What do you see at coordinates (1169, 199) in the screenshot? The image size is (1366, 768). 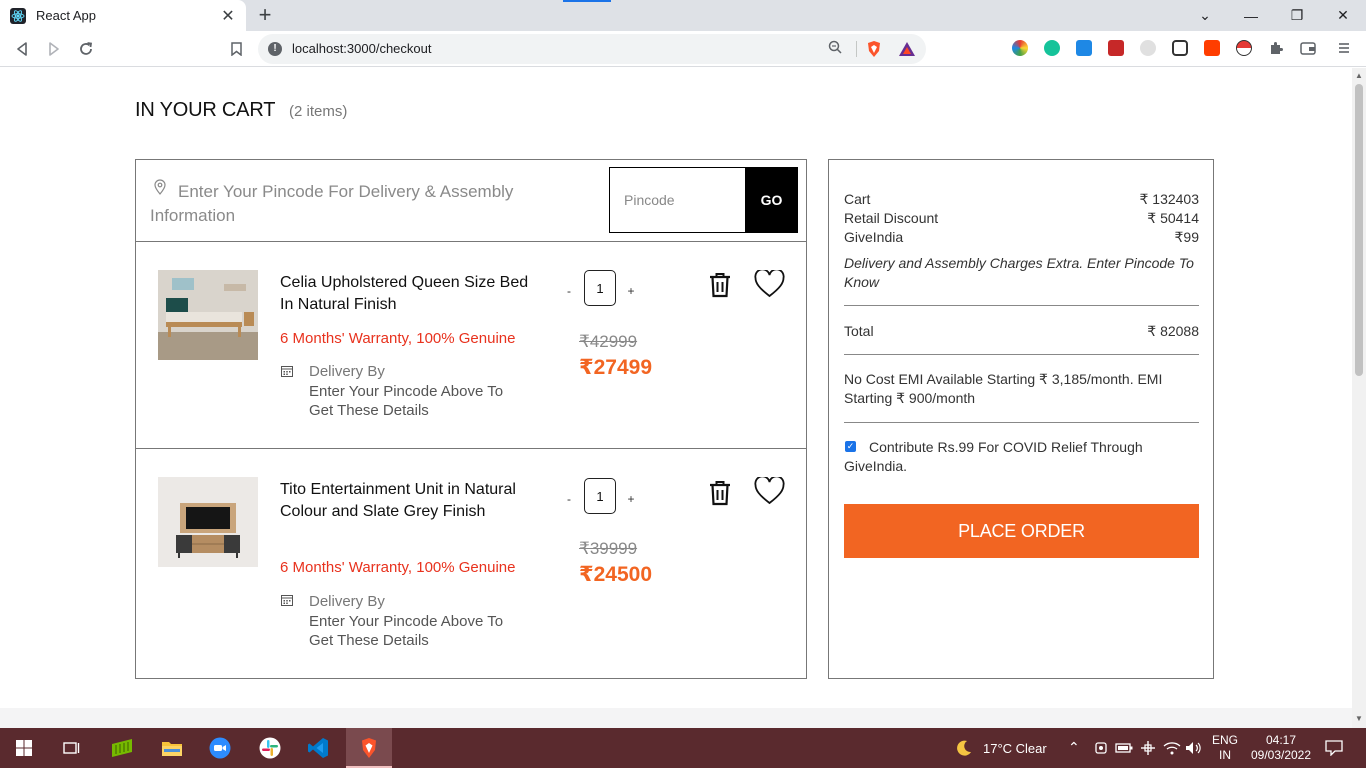 I see `cart-value: ₹ 132403` at bounding box center [1169, 199].